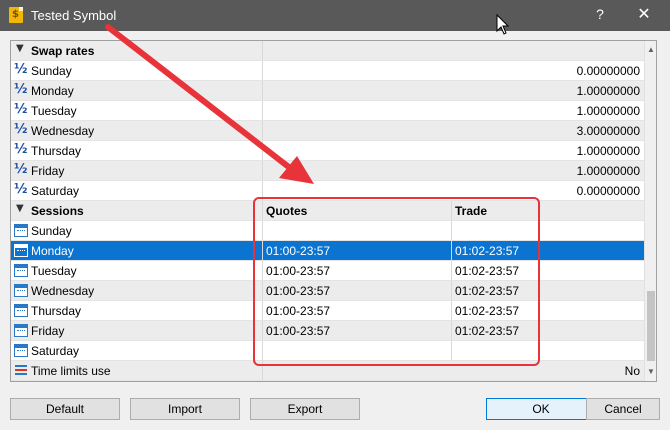 This screenshot has height=430, width=670. What do you see at coordinates (52, 251) in the screenshot?
I see `session-day-label: Monday` at bounding box center [52, 251].